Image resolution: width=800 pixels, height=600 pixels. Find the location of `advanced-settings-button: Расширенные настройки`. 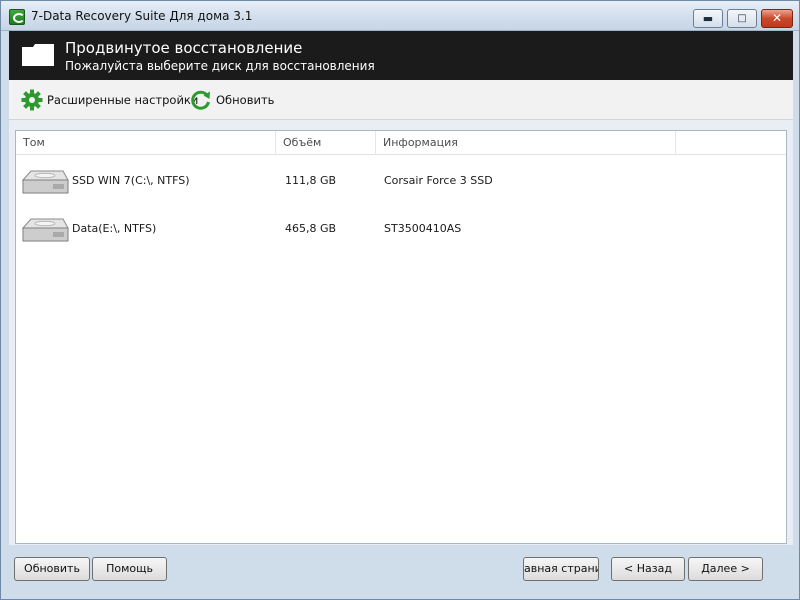

advanced-settings-button: Расширенные настройки is located at coordinates (109, 100).